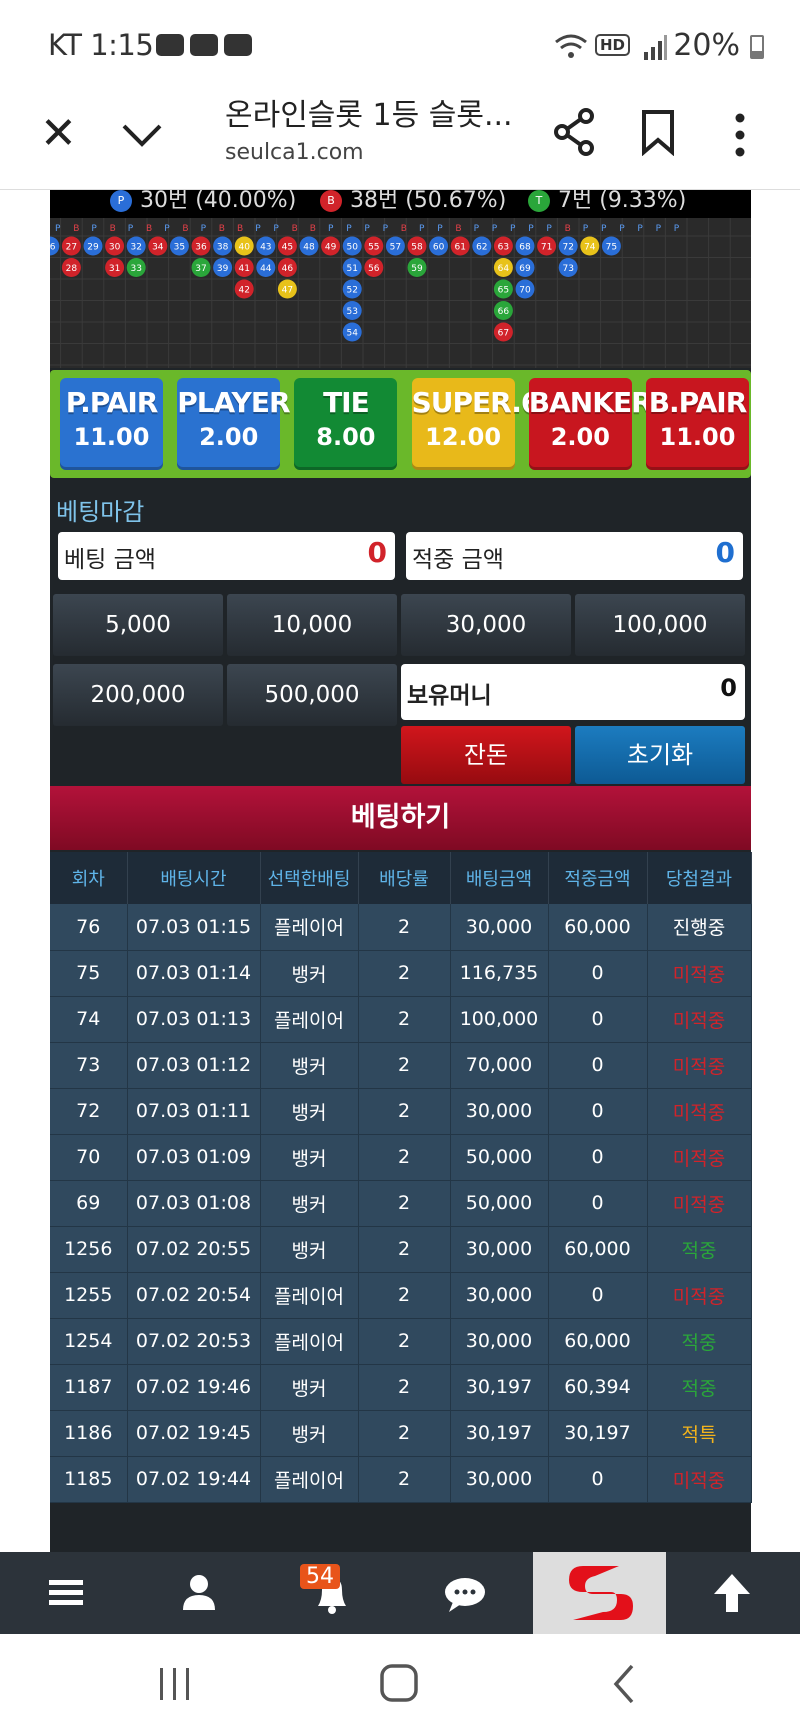 This screenshot has width=800, height=1734. Describe the element at coordinates (546, 248) in the screenshot. I see `road-bead-label: 71` at that location.